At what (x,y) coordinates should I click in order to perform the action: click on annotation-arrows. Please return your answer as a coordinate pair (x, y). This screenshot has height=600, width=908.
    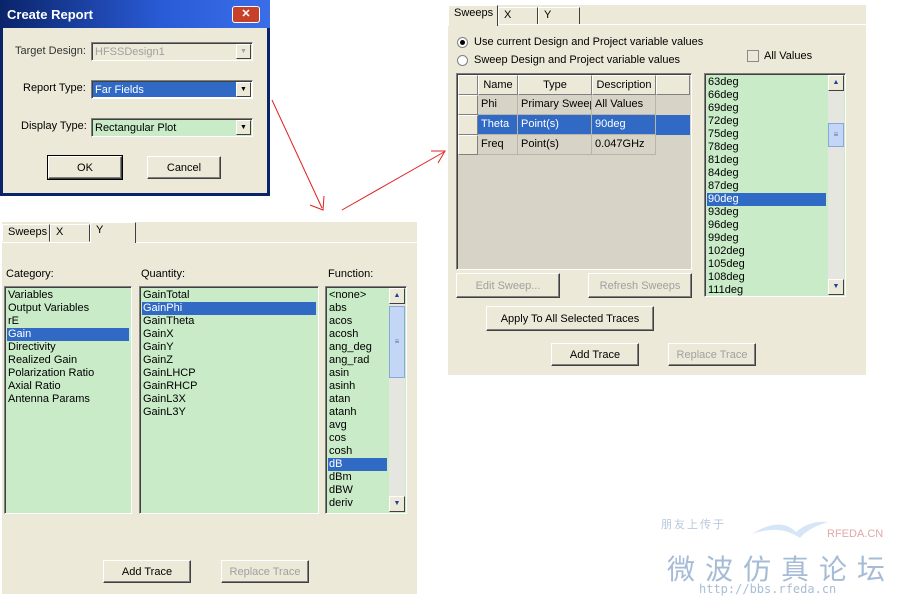
    Looking at the image, I should click on (358, 155).